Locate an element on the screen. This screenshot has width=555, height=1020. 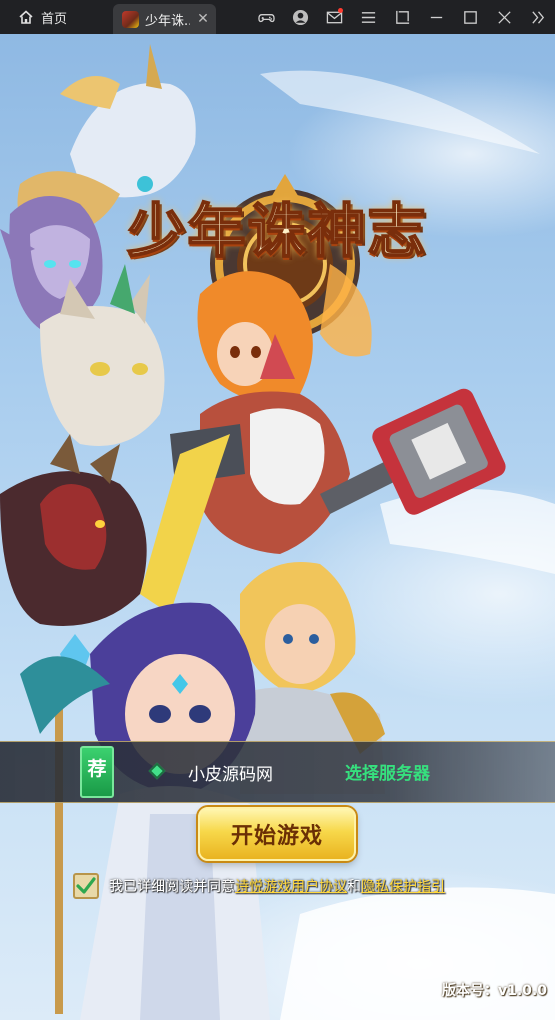
agreement-checkbox is located at coordinates (86, 886).